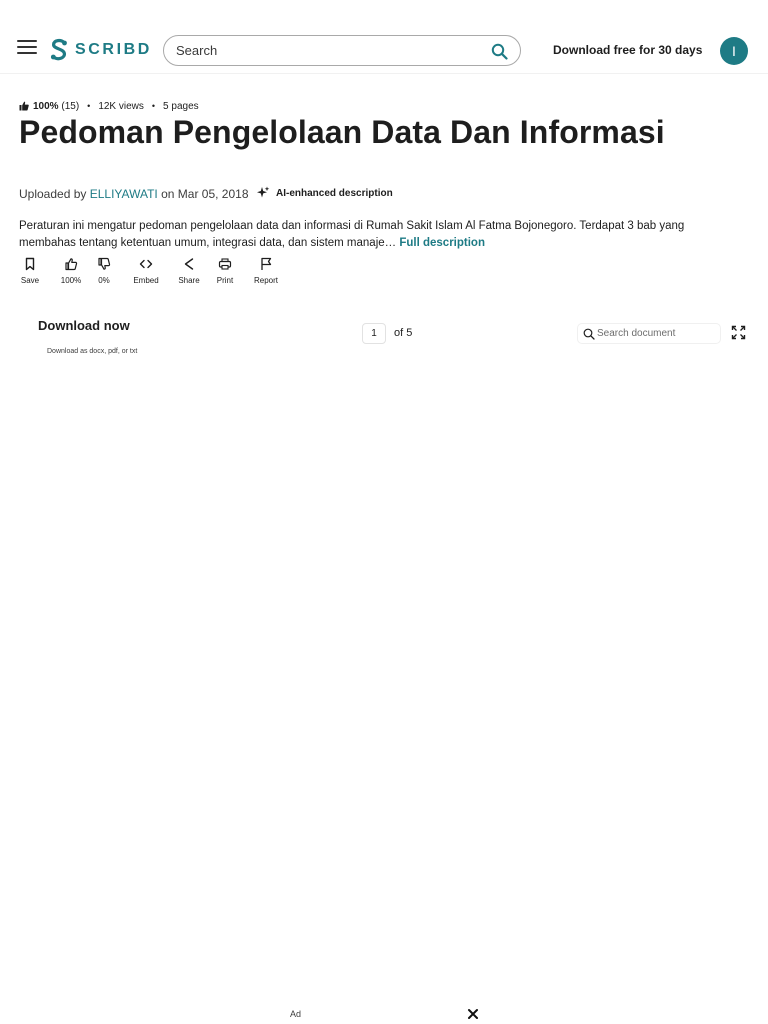  What do you see at coordinates (146, 264) in the screenshot?
I see `code-icon` at bounding box center [146, 264].